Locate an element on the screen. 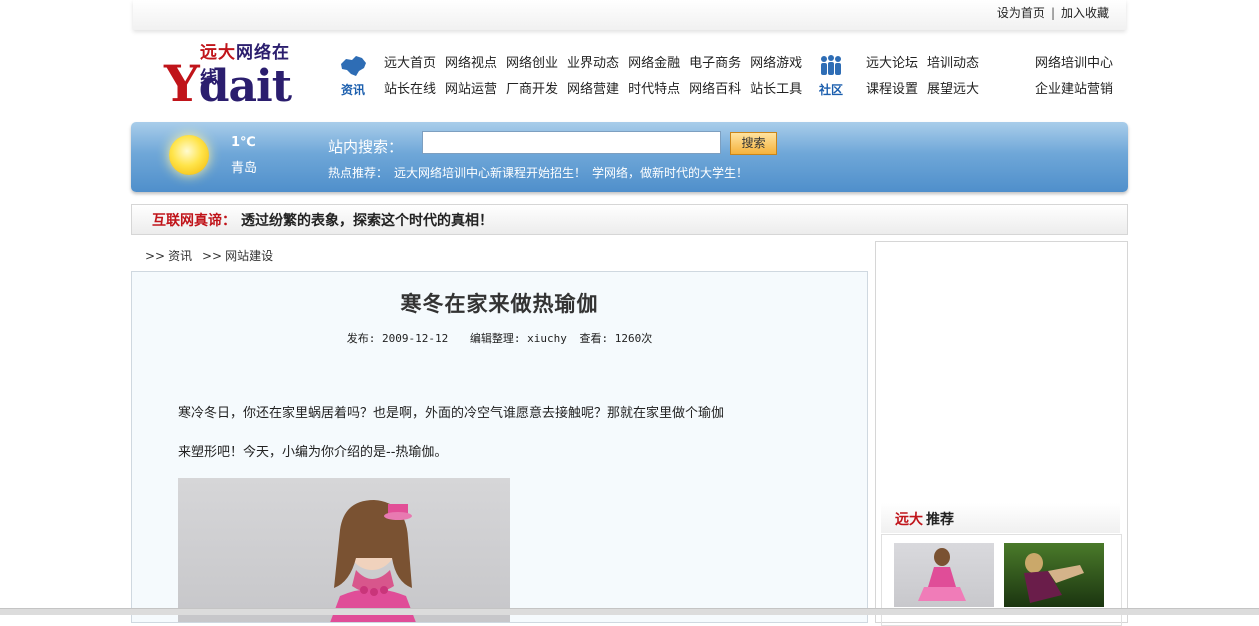  sidebar: 远大 推荐 is located at coordinates (1001, 433).